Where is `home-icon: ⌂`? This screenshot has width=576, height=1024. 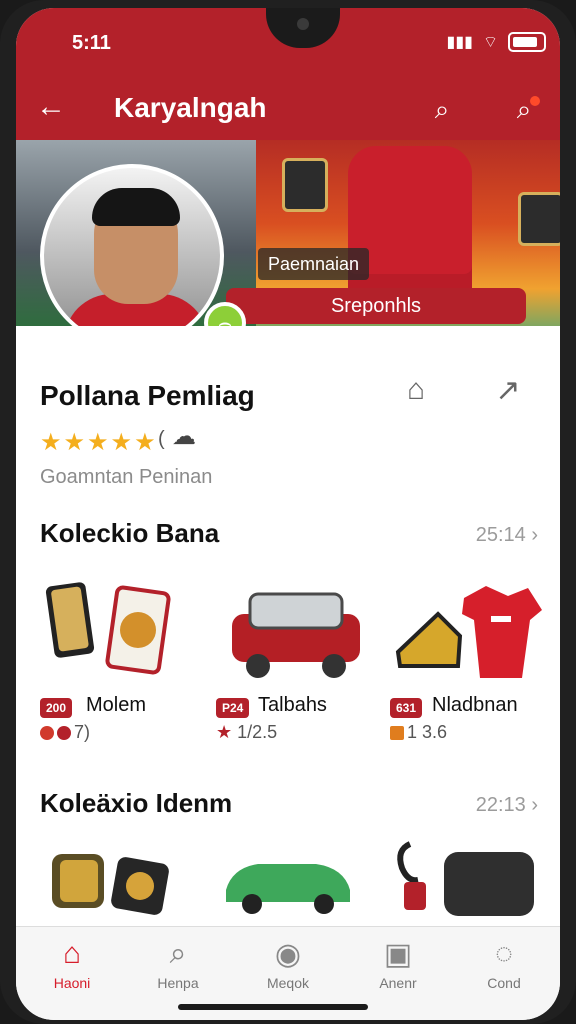 home-icon: ⌂ is located at coordinates (72, 953).